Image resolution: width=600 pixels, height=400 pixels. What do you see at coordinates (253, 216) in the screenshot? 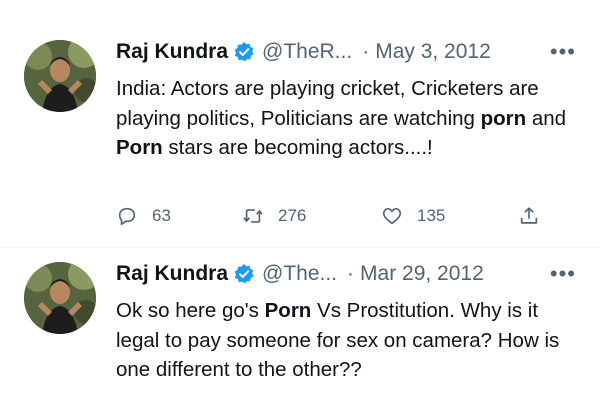
I see `retweet-icon` at bounding box center [253, 216].